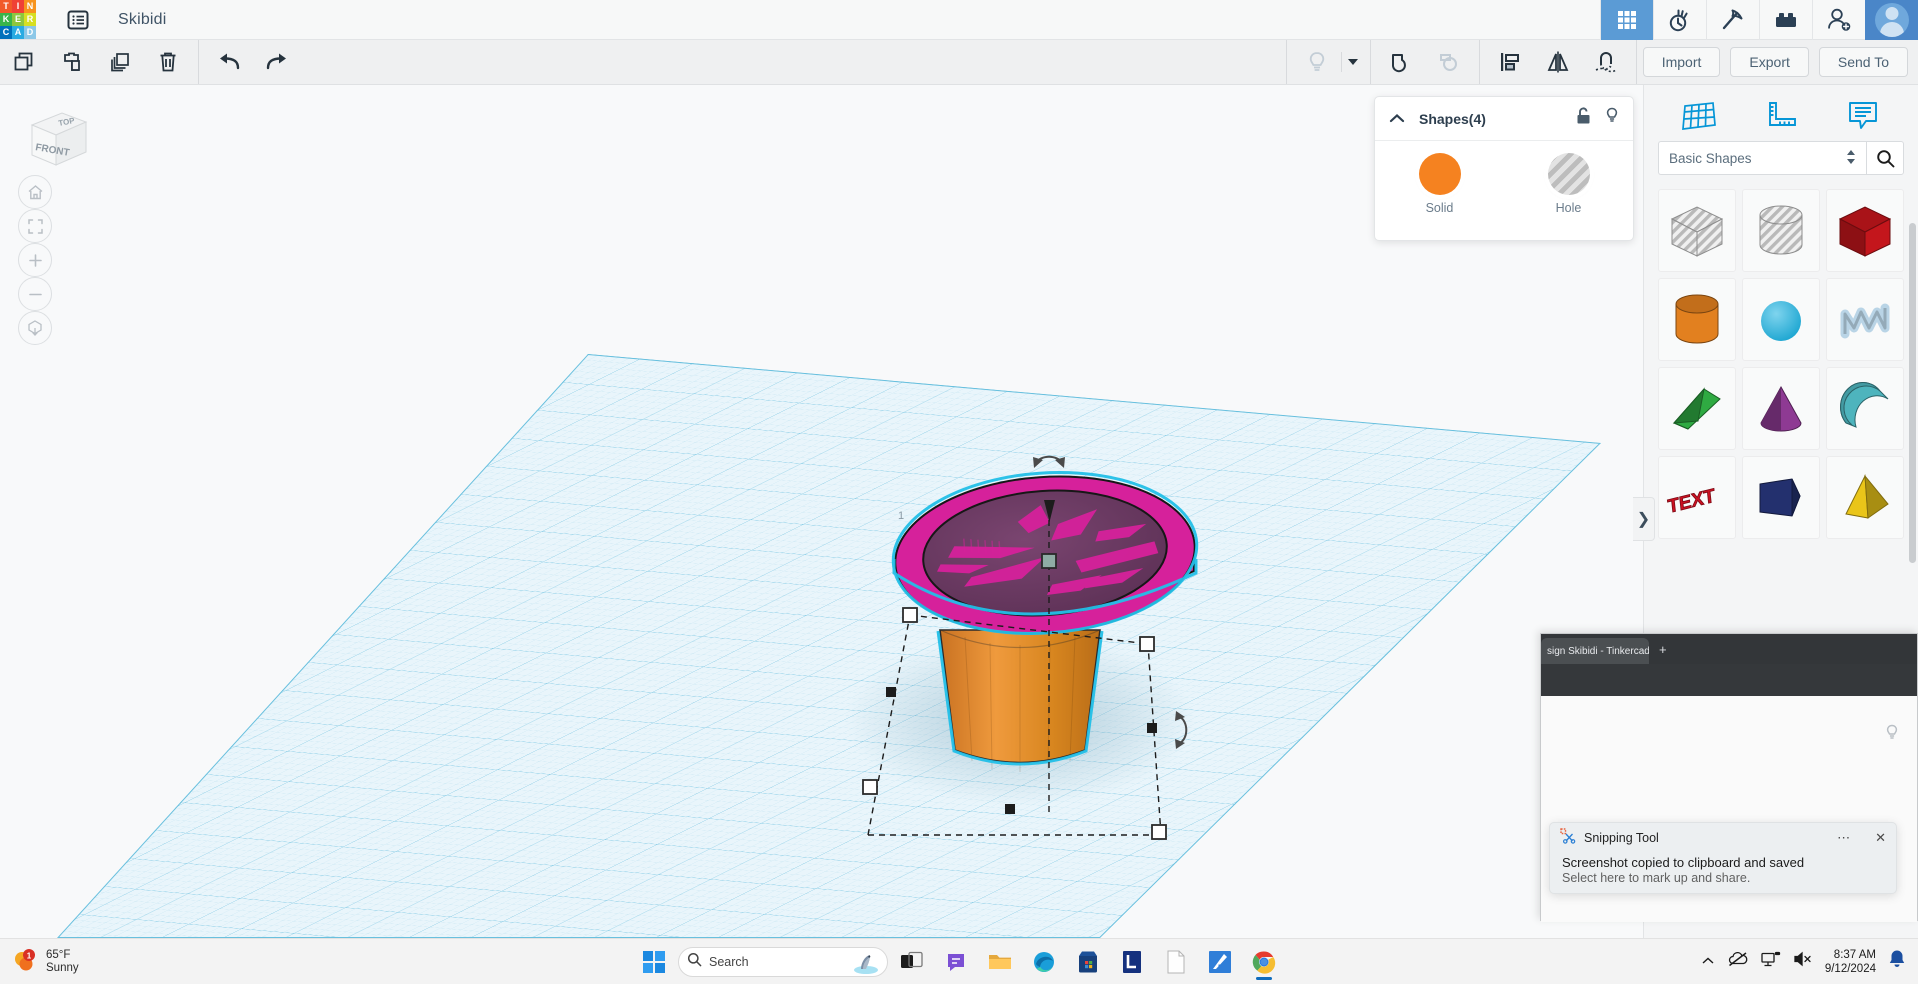 The height and width of the screenshot is (984, 1918). Describe the element at coordinates (1504, 119) in the screenshot. I see `shapes-popover-header: Shapes(4)` at that location.